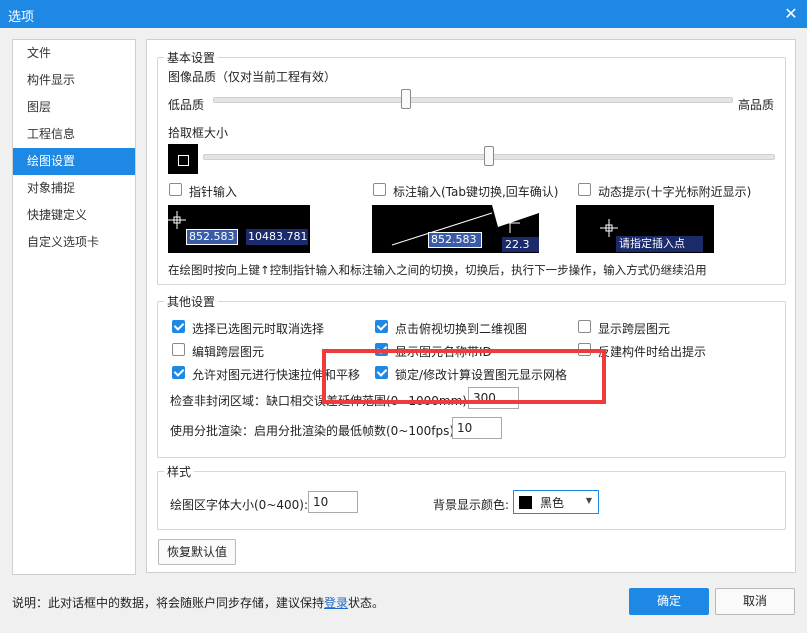 This screenshot has height=633, width=807. I want to click on bg-color-label: 背景显示颜色:, so click(471, 505).